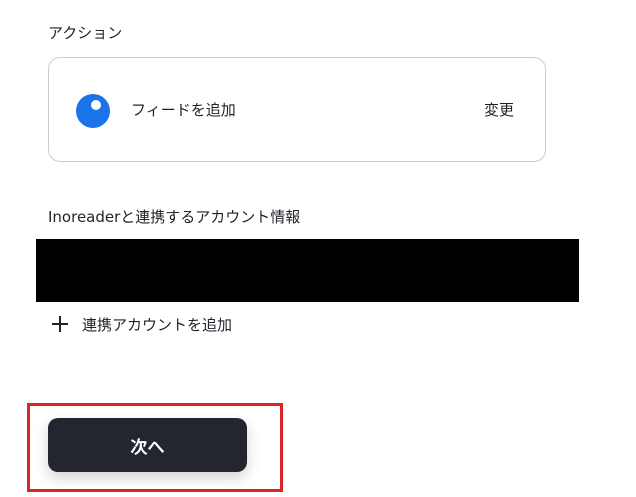 This screenshot has height=497, width=636. Describe the element at coordinates (307, 270) in the screenshot. I see `redacted-account-field` at that location.